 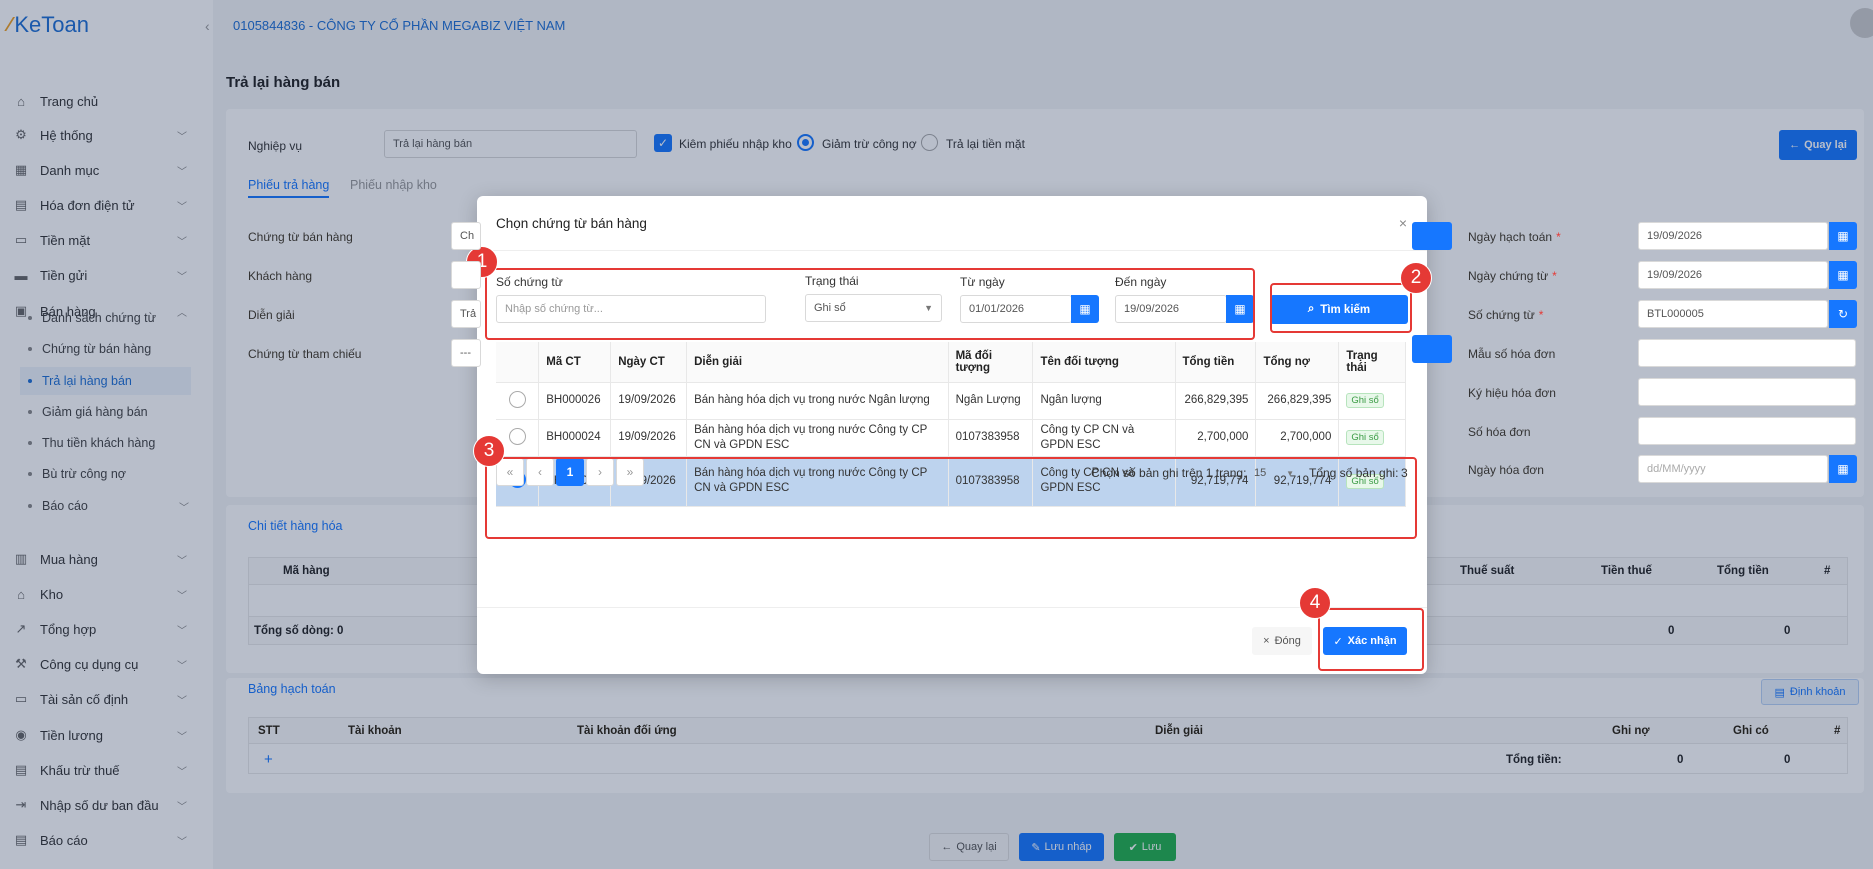 I want to click on close-button: × Đóng, so click(x=1282, y=641).